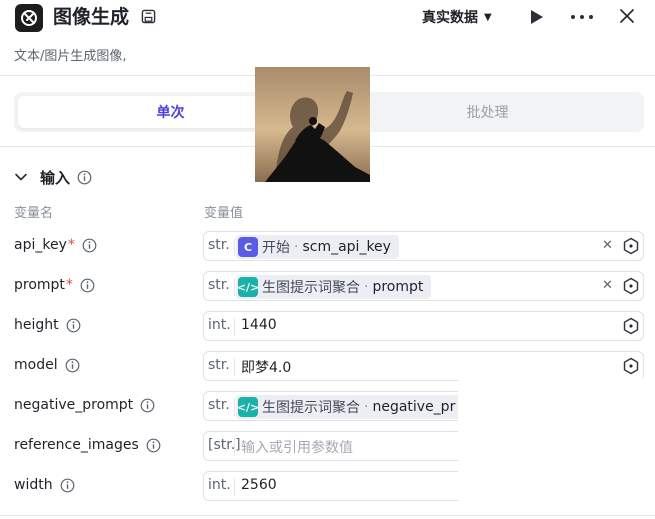 Image resolution: width=655 pixels, height=519 pixels. I want to click on param-label: negative_prompt, so click(84, 405).